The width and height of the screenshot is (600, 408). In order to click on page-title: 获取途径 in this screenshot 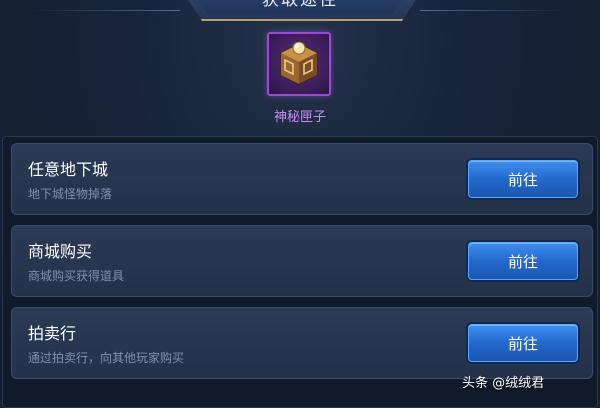, I will do `click(300, 5)`.